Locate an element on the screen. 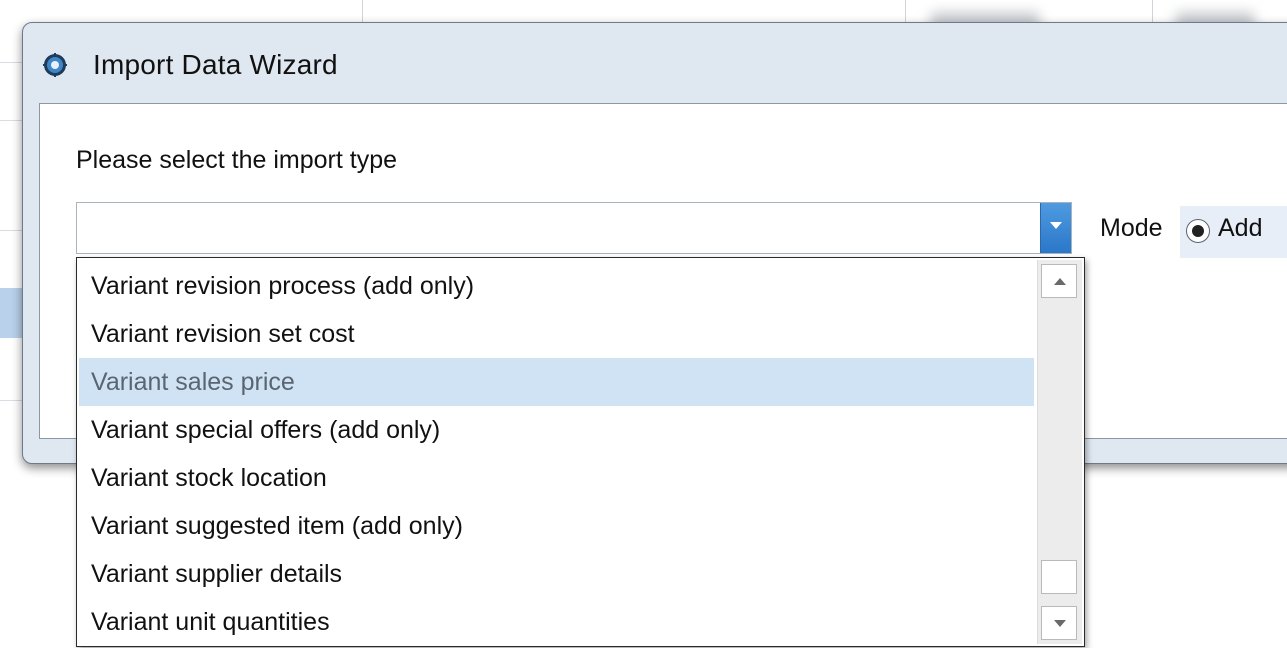 This screenshot has width=1287, height=648. list-item: Variant special offers (add only) is located at coordinates (556, 430).